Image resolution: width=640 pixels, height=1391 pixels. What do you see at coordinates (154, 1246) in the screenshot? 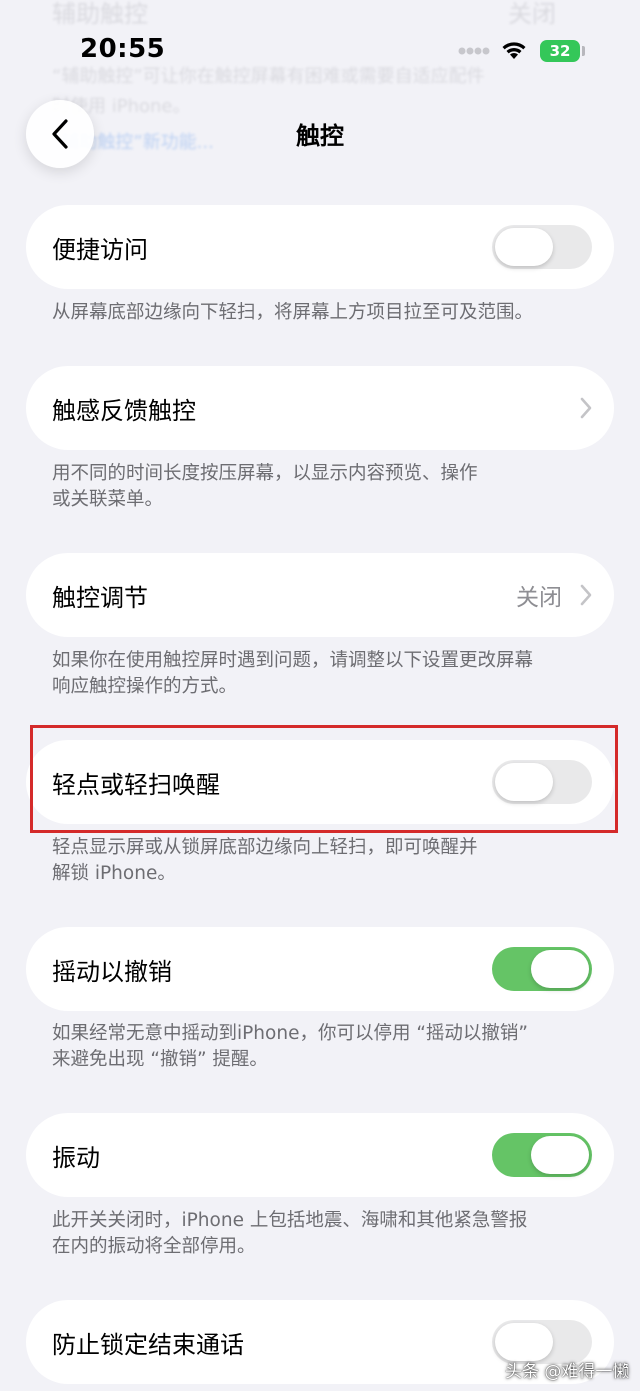
I see `footer-line: 在内的振动将全部停用。` at bounding box center [154, 1246].